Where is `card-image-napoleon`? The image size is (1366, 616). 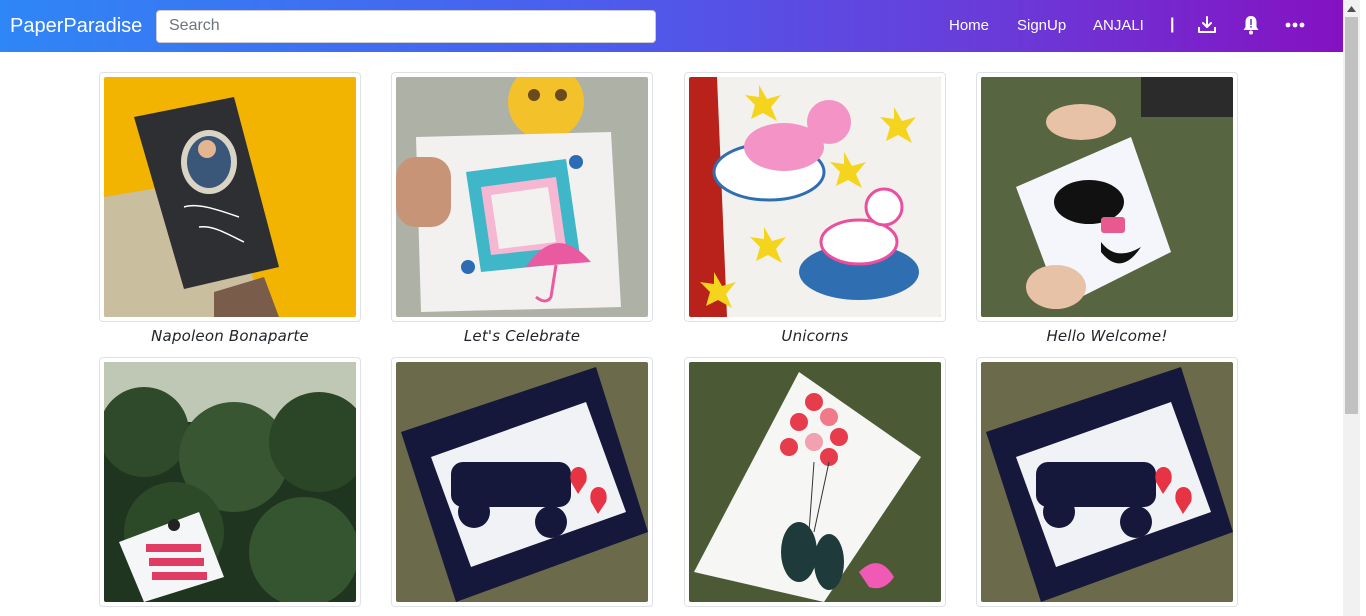
card-image-napoleon is located at coordinates (230, 197).